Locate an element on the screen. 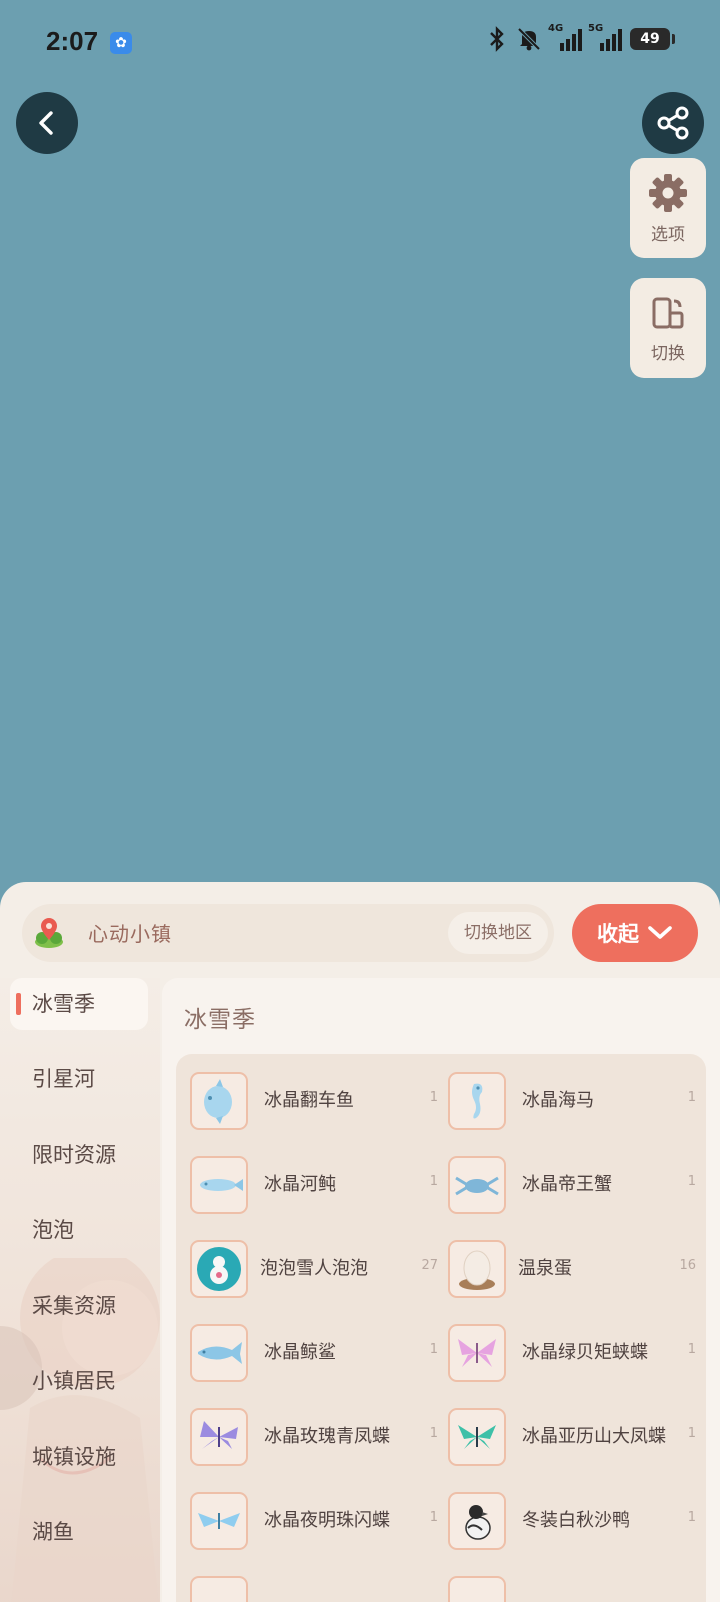 The image size is (720, 1602). item-name: 冰晶翻车鱼 is located at coordinates (309, 1100).